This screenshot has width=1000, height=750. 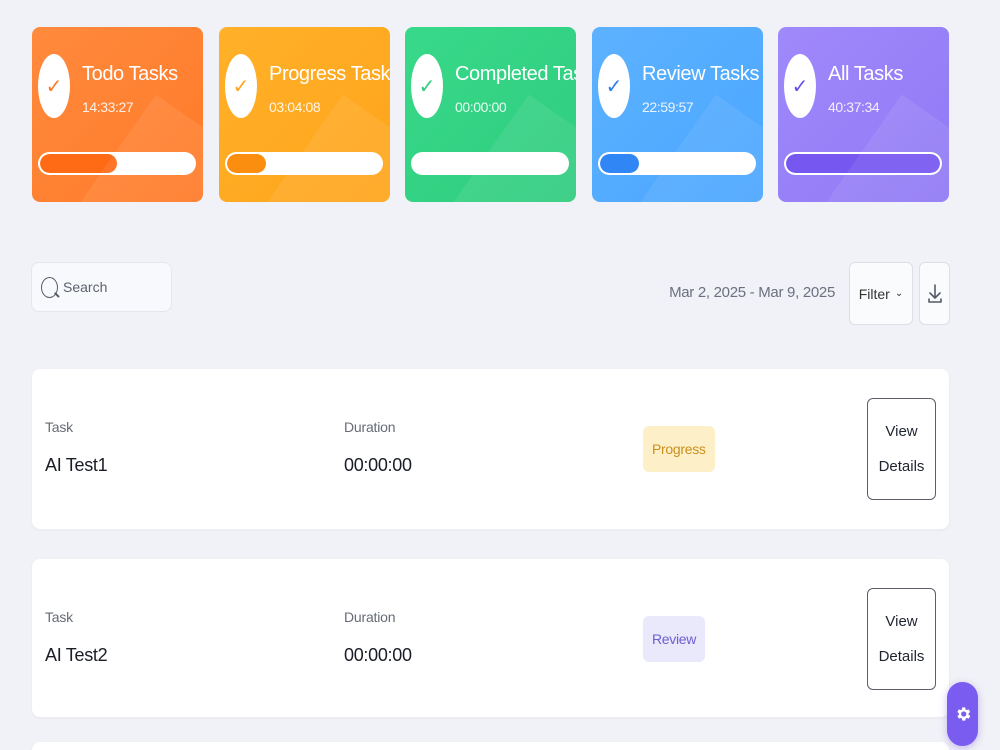 I want to click on download-icon, so click(x=934, y=293).